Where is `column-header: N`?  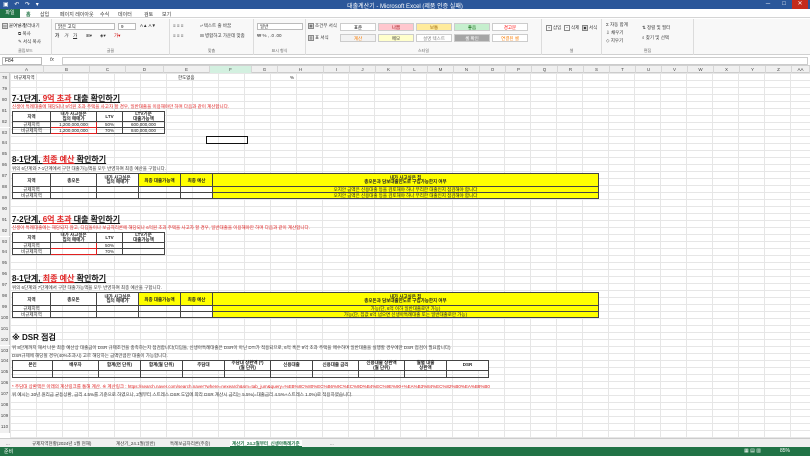
column-header: N is located at coordinates (467, 69).